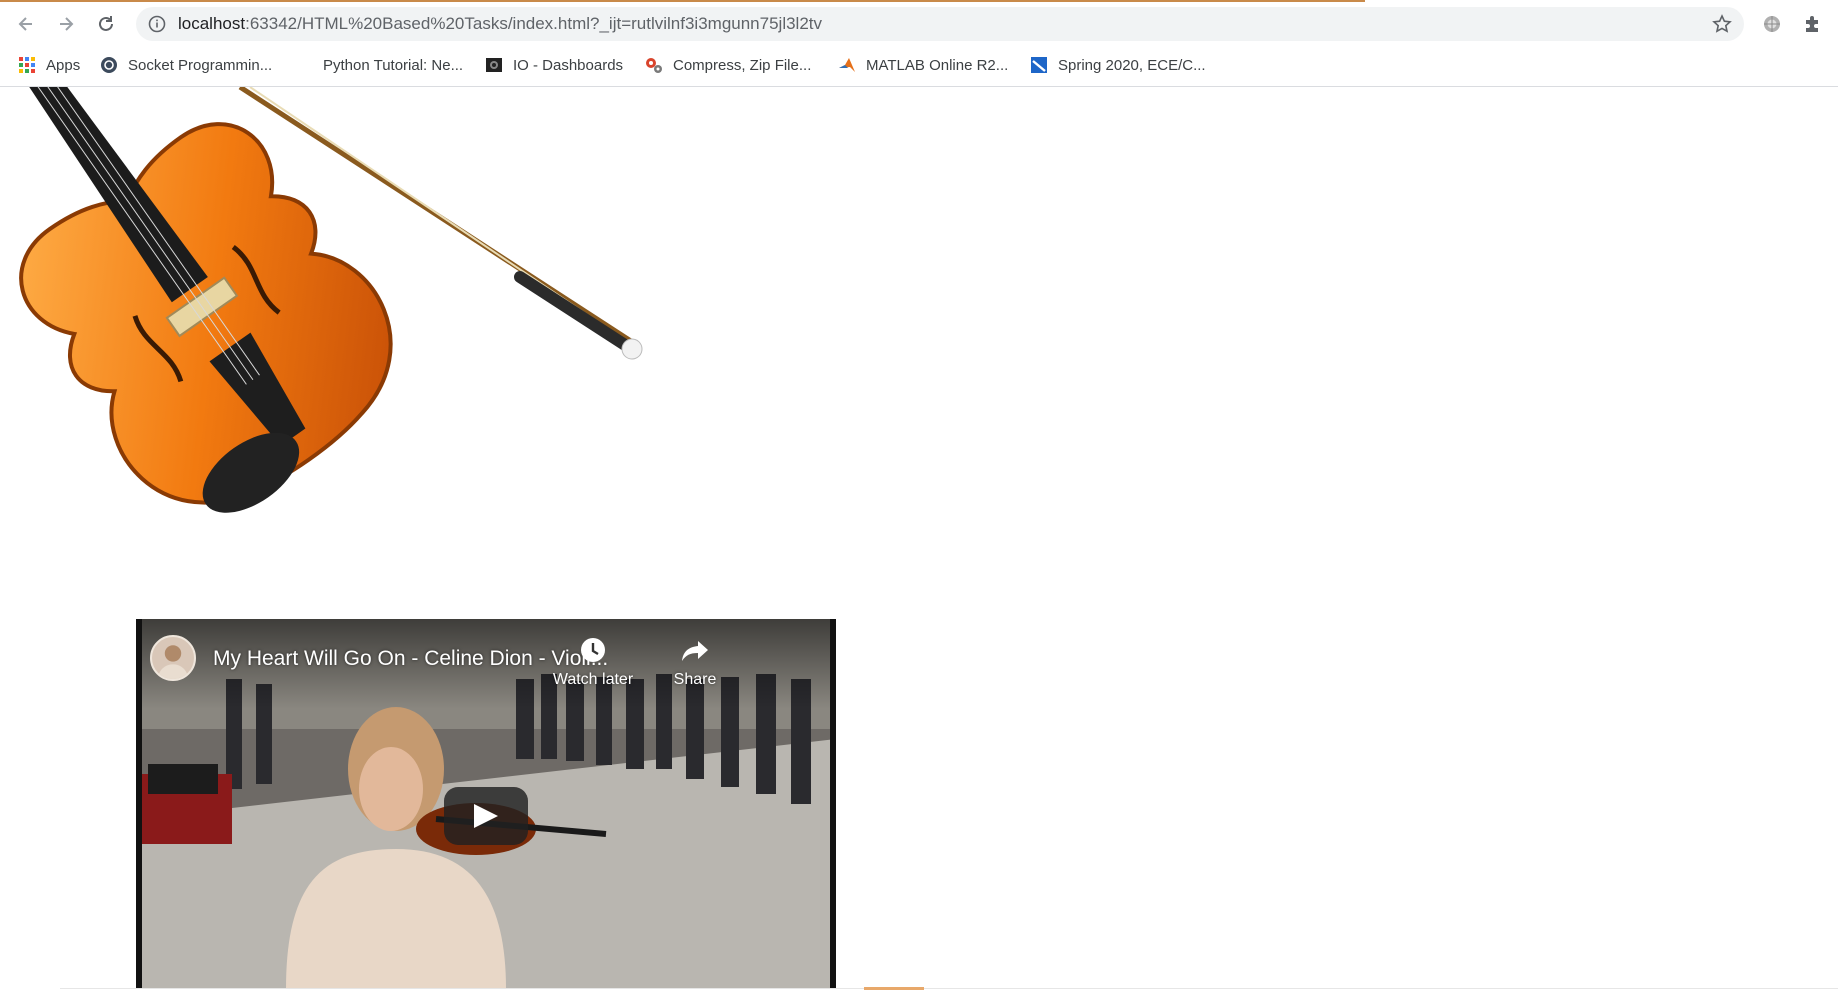 This screenshot has height=991, width=1838. Describe the element at coordinates (695, 662) in the screenshot. I see `share-button: Share` at that location.